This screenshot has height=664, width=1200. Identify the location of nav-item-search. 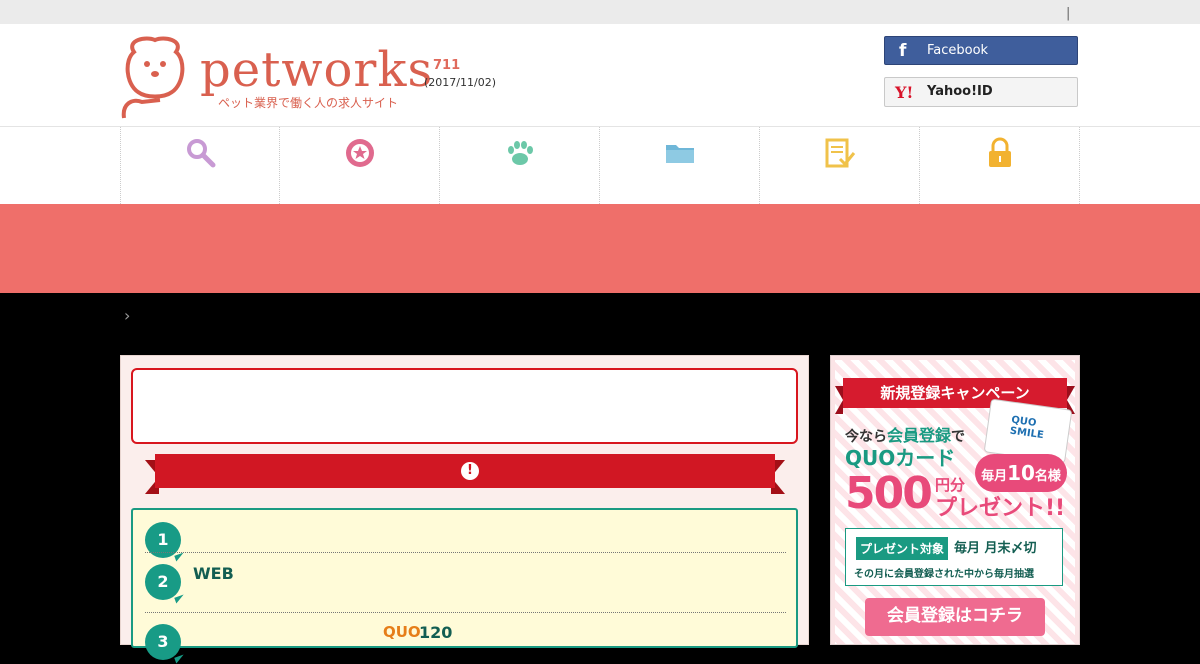
(200, 165).